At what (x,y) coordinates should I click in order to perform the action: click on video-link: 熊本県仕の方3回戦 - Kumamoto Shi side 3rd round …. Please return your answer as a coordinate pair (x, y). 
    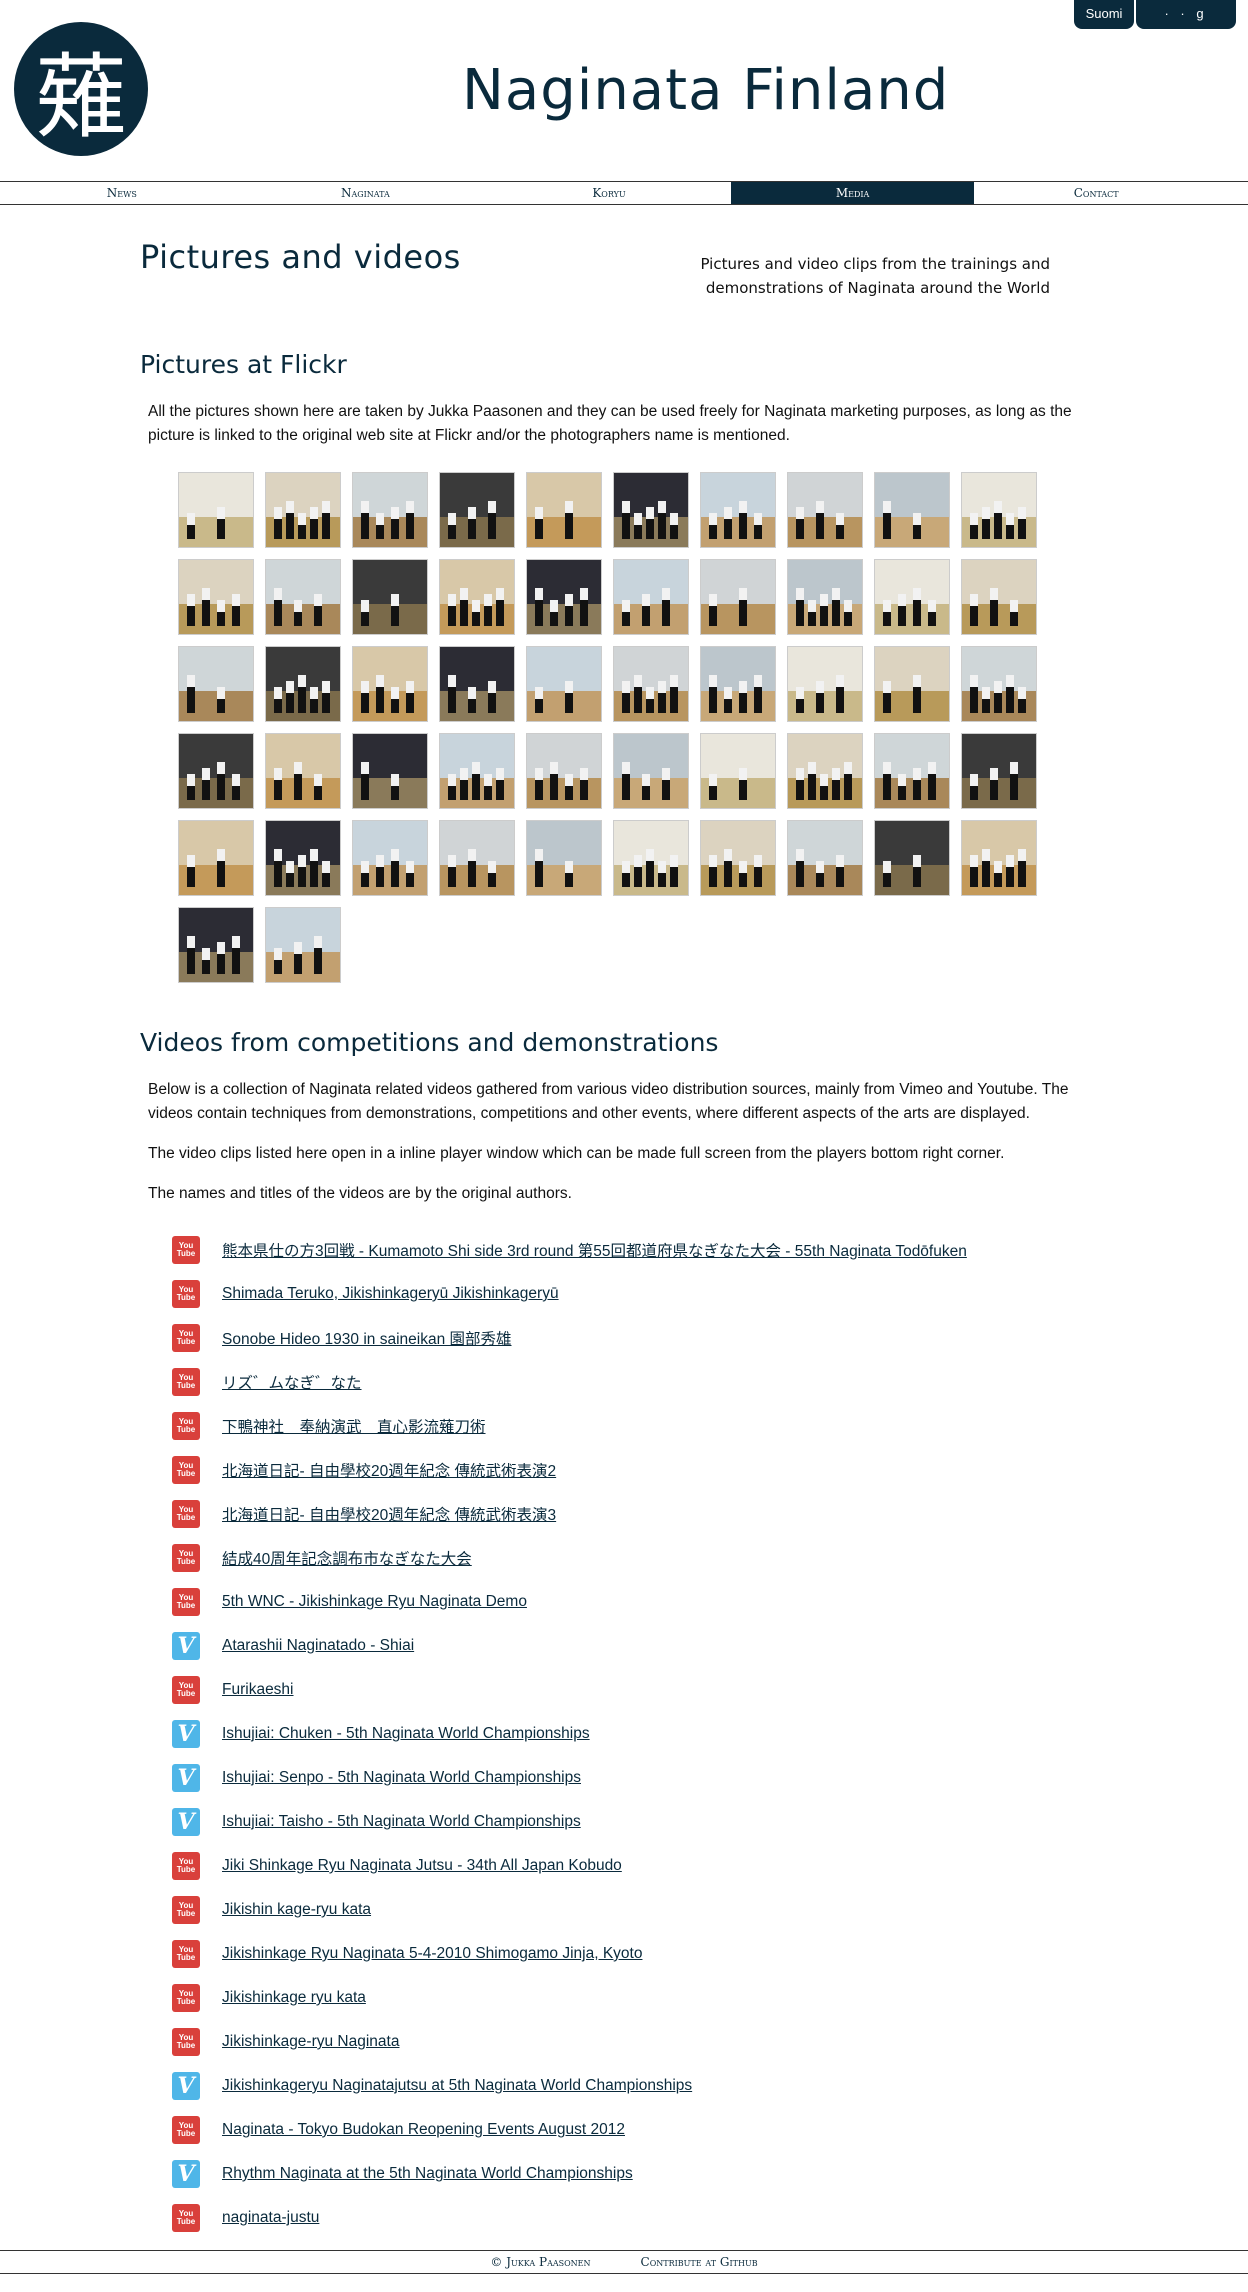
    Looking at the image, I should click on (594, 1250).